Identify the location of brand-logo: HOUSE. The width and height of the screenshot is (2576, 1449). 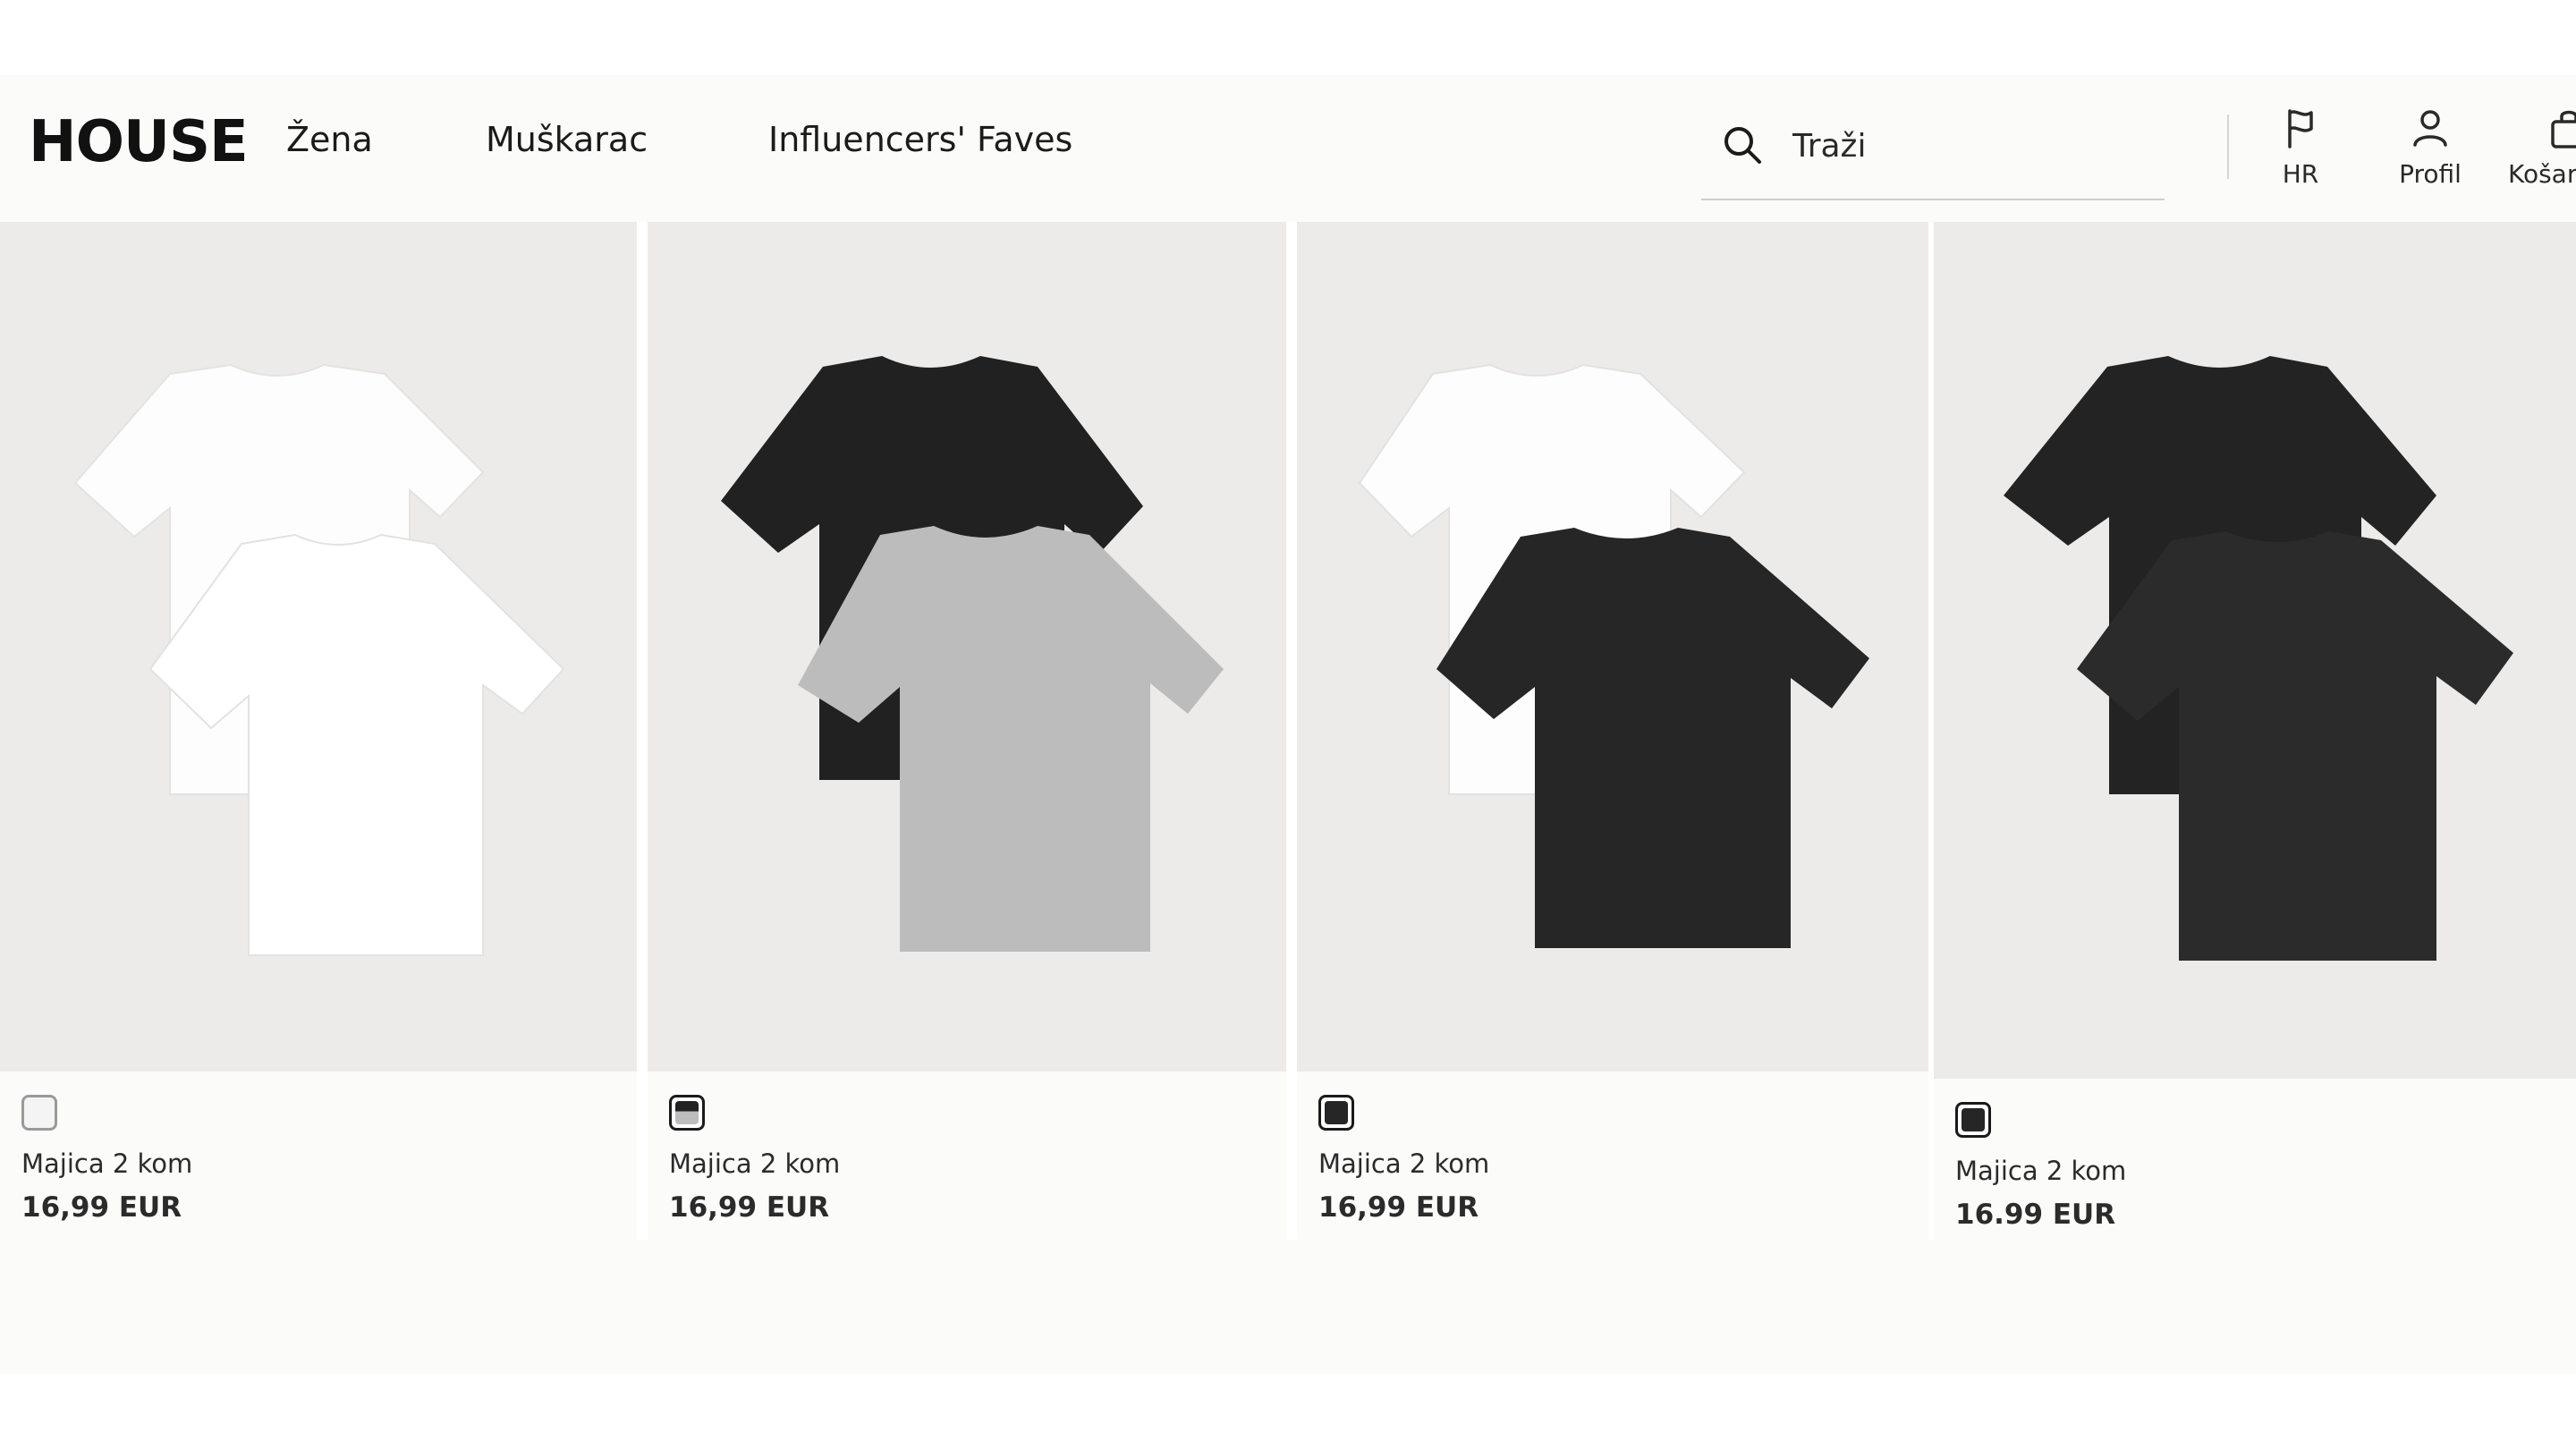
(139, 142).